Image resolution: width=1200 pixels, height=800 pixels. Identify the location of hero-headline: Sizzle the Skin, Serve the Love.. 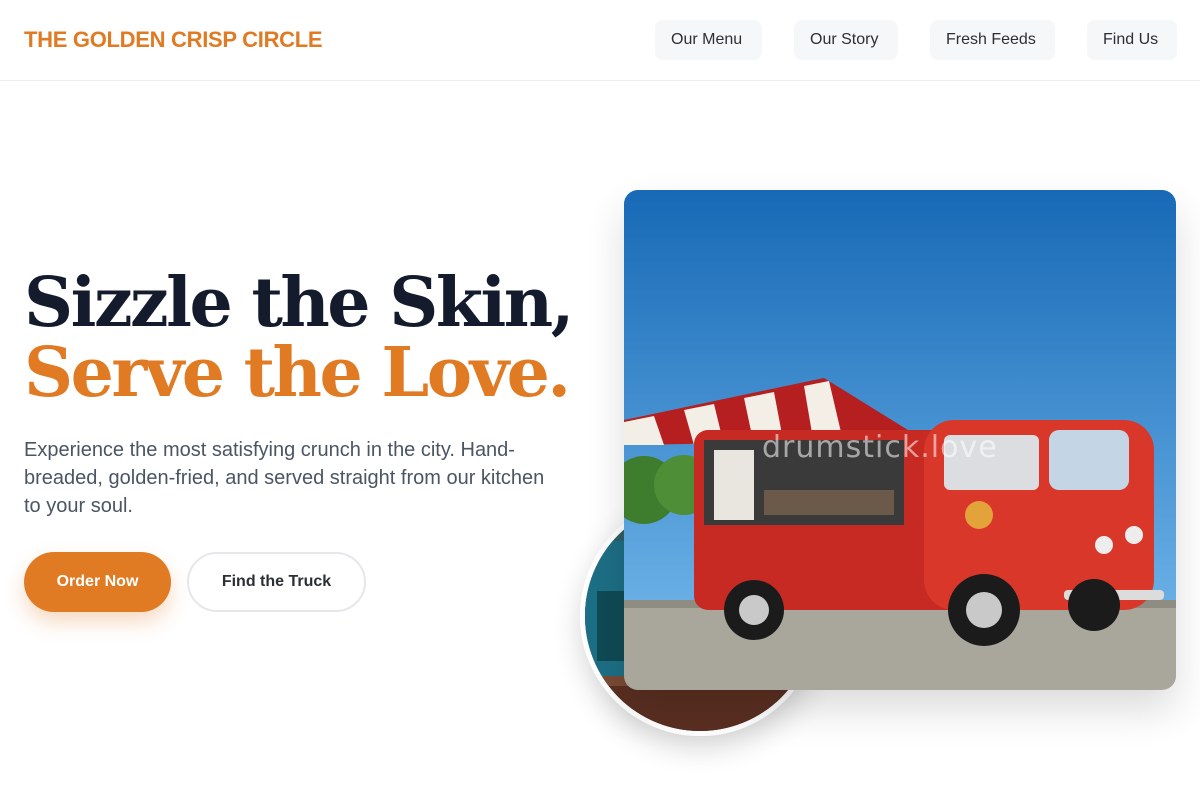
(304, 338).